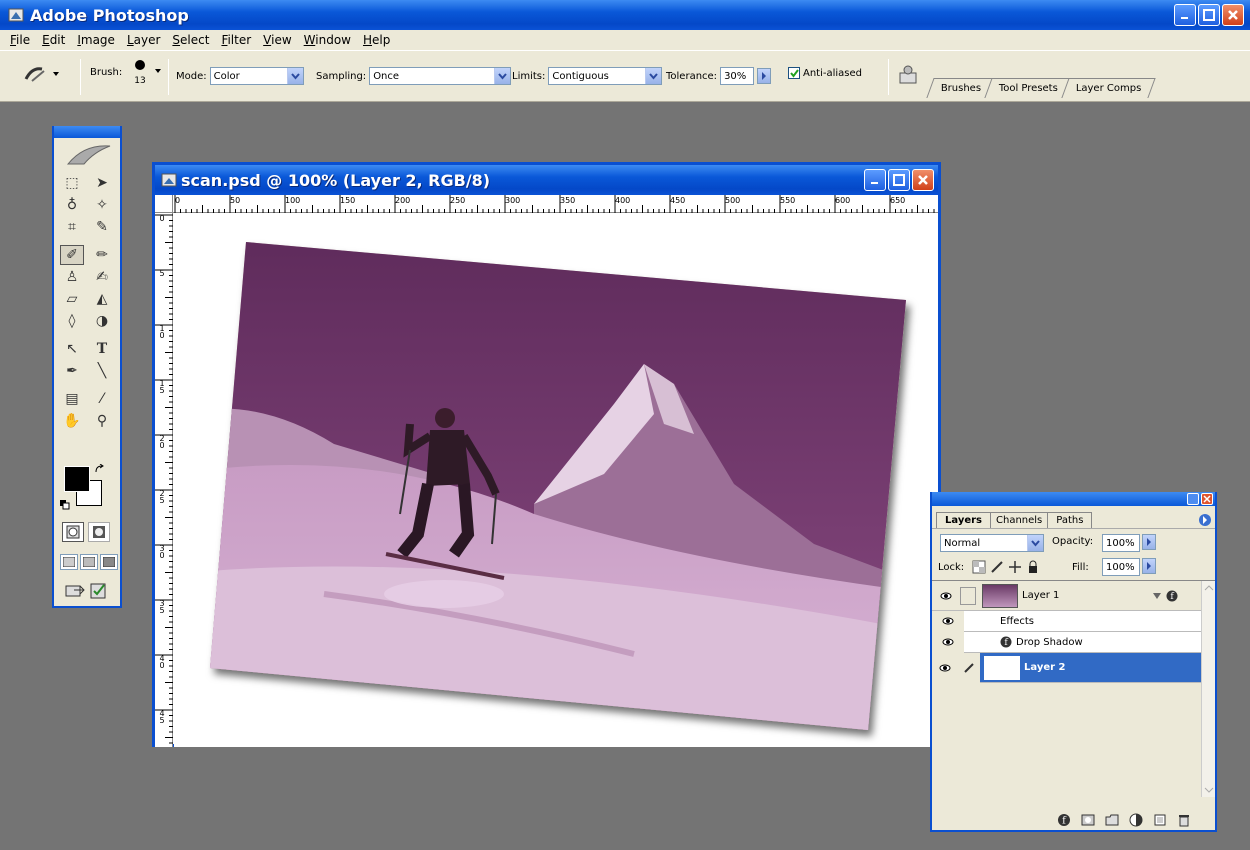 The width and height of the screenshot is (1250, 850). I want to click on tolerance-input: 30%, so click(737, 76).